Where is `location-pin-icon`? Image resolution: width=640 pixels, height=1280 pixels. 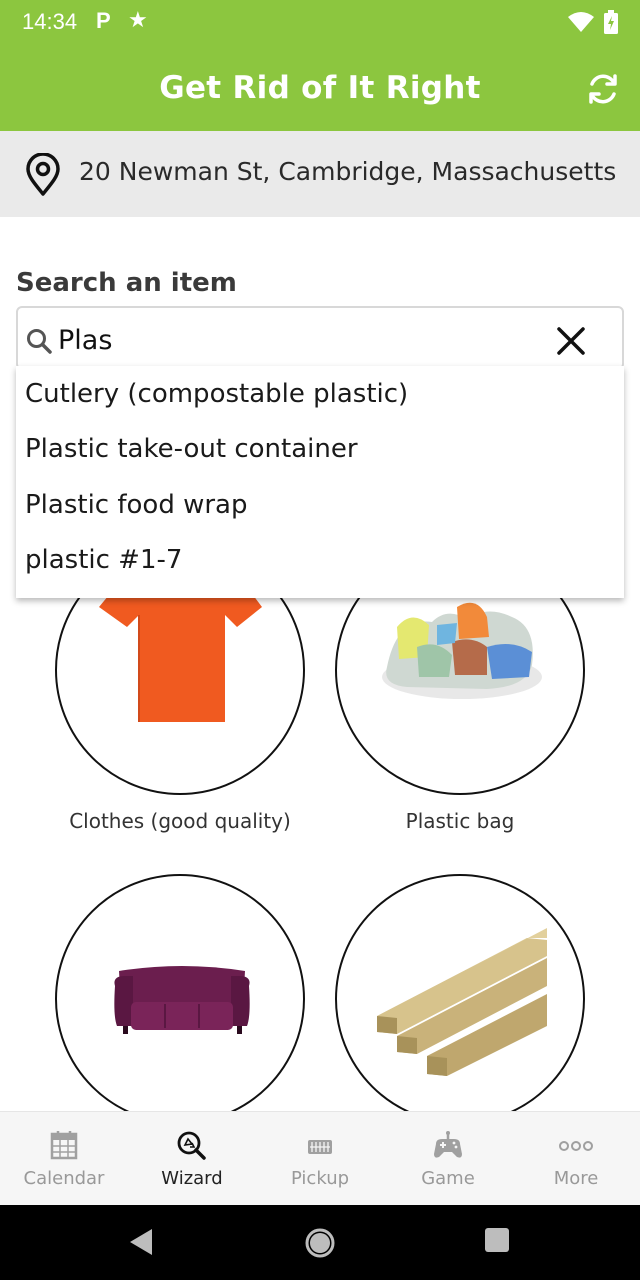
location-pin-icon is located at coordinates (43, 174).